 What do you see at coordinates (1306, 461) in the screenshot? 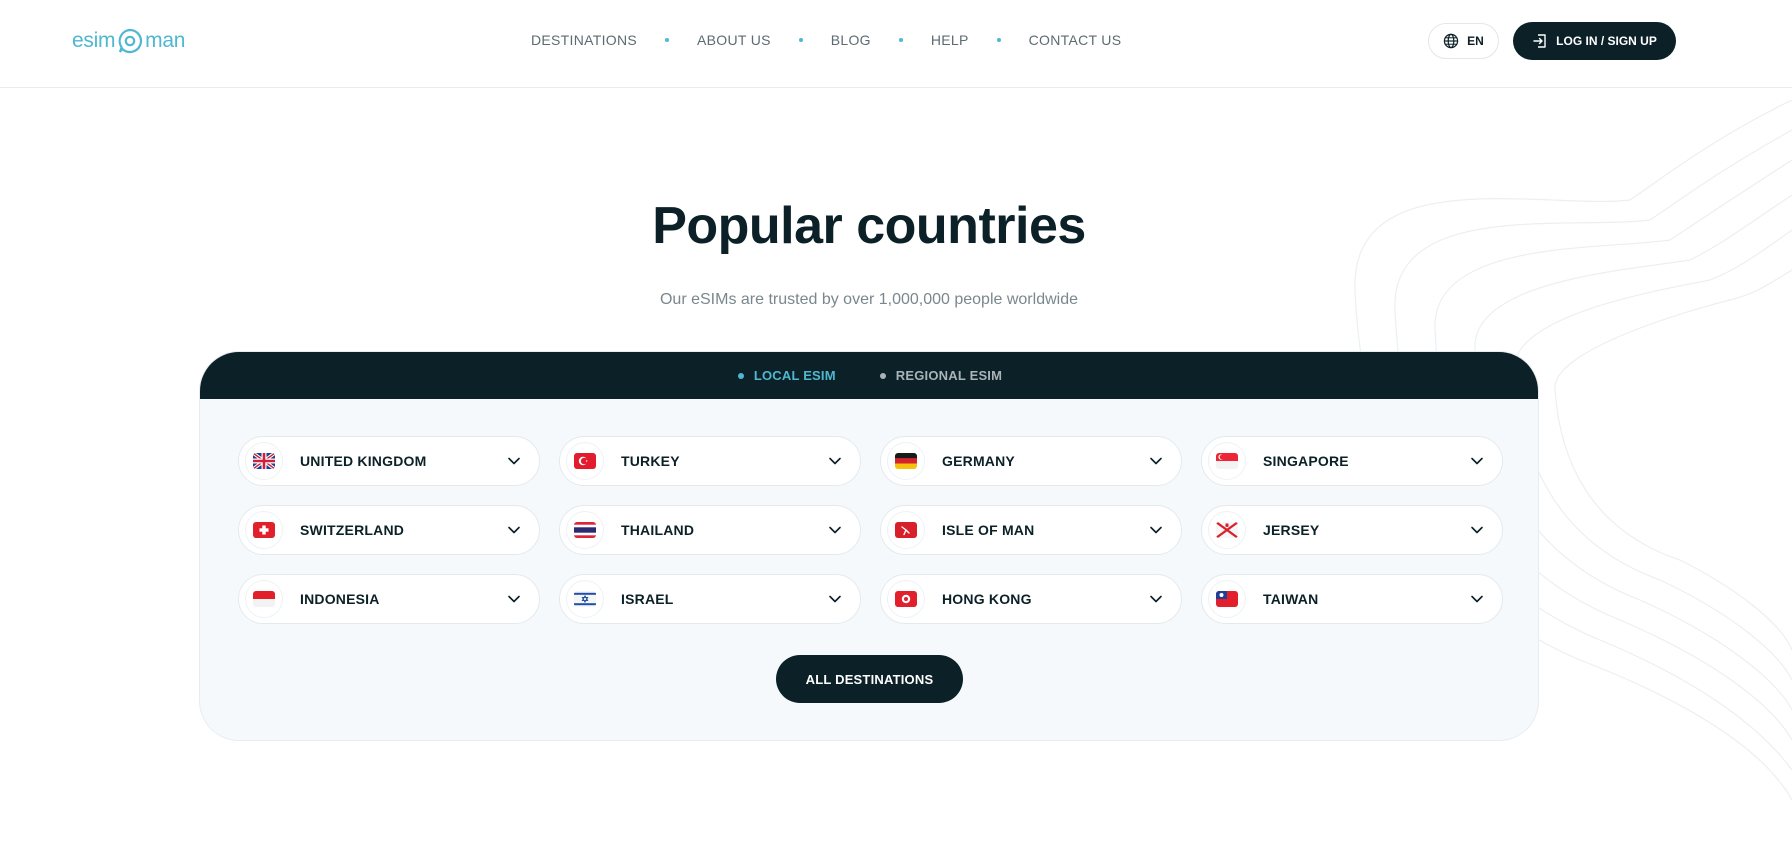
I see `country-name: SINGAPORE` at bounding box center [1306, 461].